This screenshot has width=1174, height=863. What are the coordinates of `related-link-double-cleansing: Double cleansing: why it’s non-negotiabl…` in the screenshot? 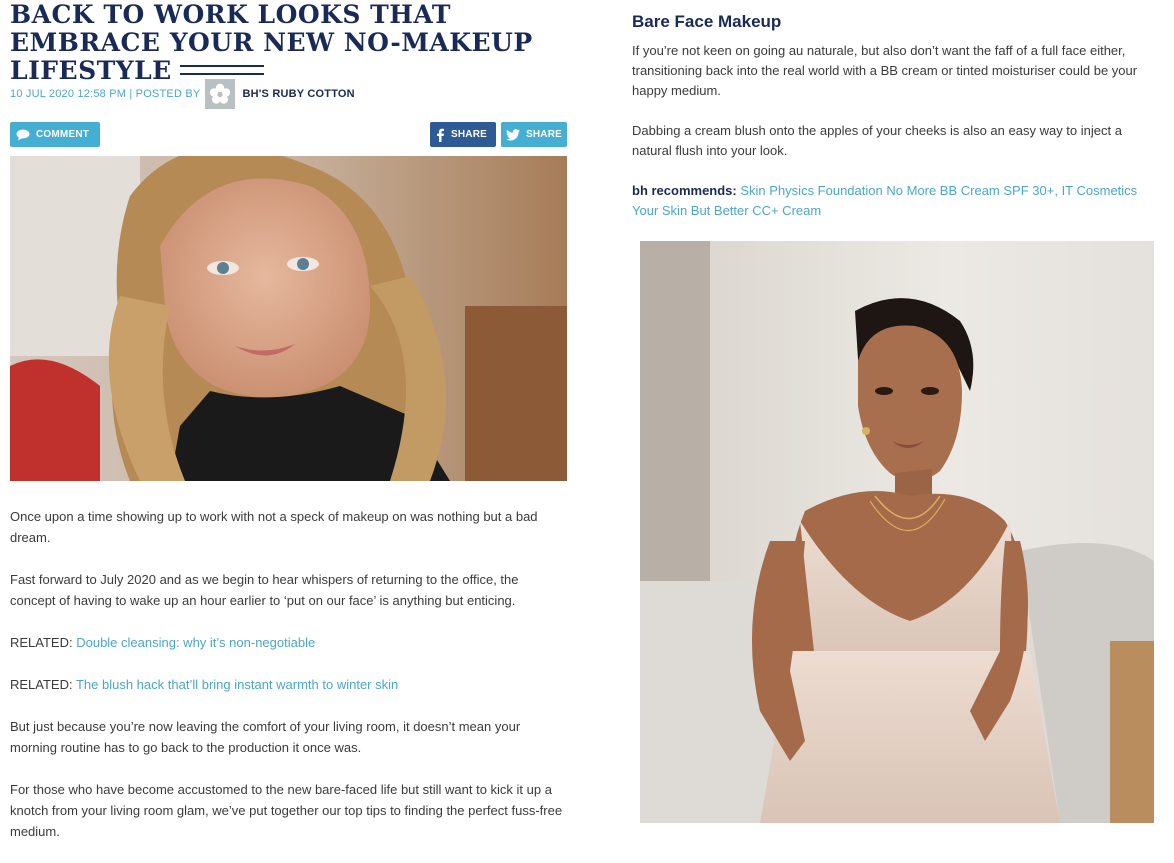 It's located at (195, 642).